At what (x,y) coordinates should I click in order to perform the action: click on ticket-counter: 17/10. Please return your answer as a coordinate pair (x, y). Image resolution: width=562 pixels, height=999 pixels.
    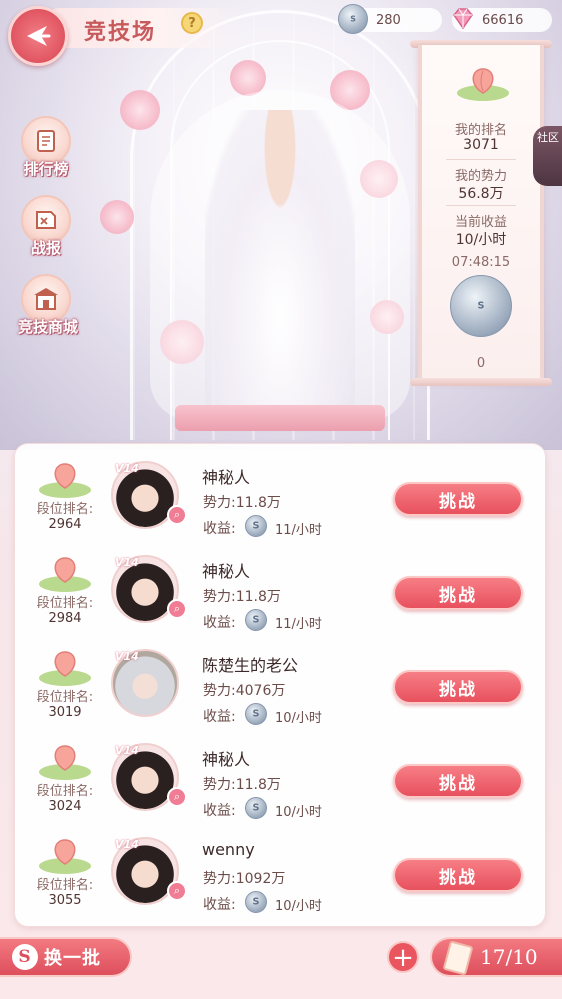
    Looking at the image, I should click on (496, 957).